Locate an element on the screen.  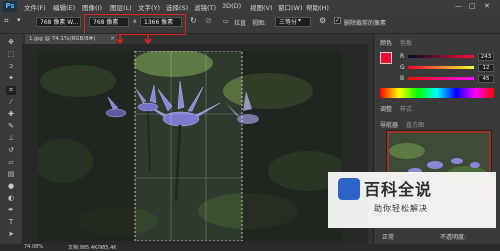
tab-swatches: 色板 is located at coordinates (406, 42).